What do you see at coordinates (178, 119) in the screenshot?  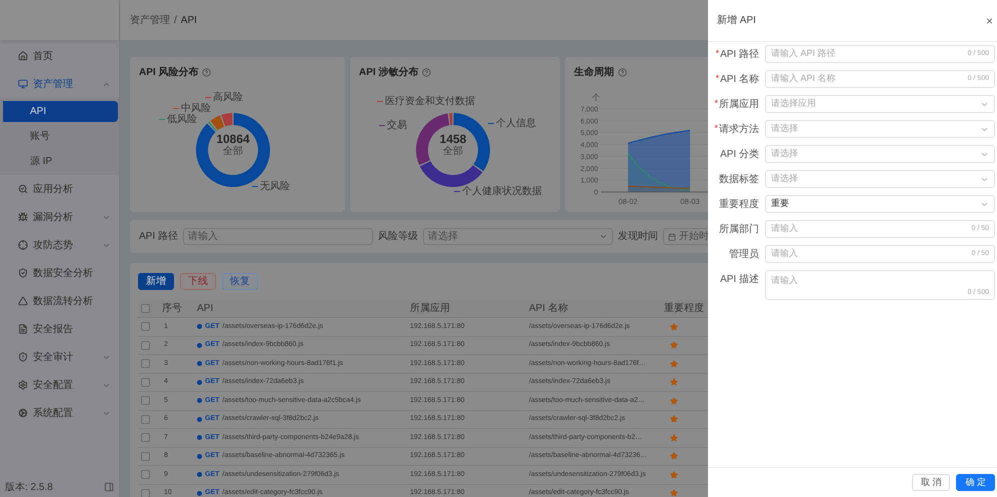 I see `slice-label: 低风险` at bounding box center [178, 119].